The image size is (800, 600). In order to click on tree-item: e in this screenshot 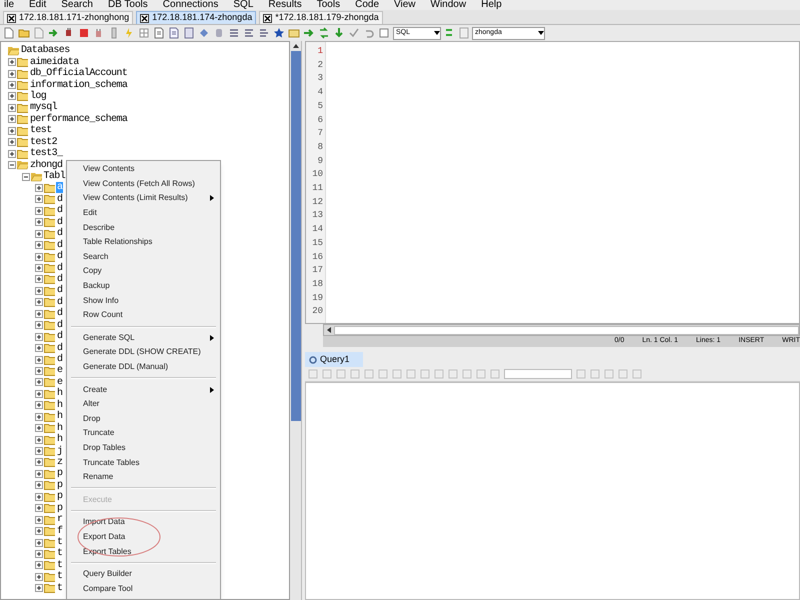, I will do `click(60, 382)`.